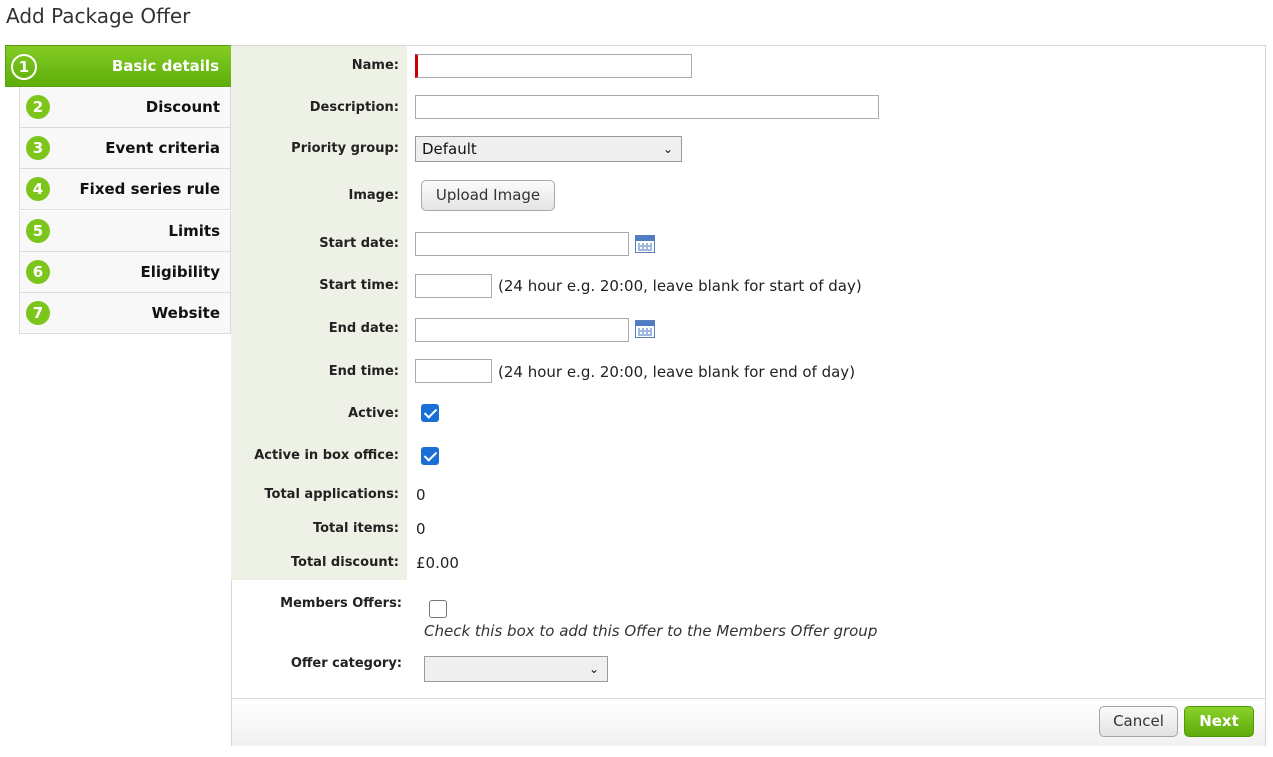 The image size is (1273, 757). I want to click on end-date-label: End date:, so click(363, 328).